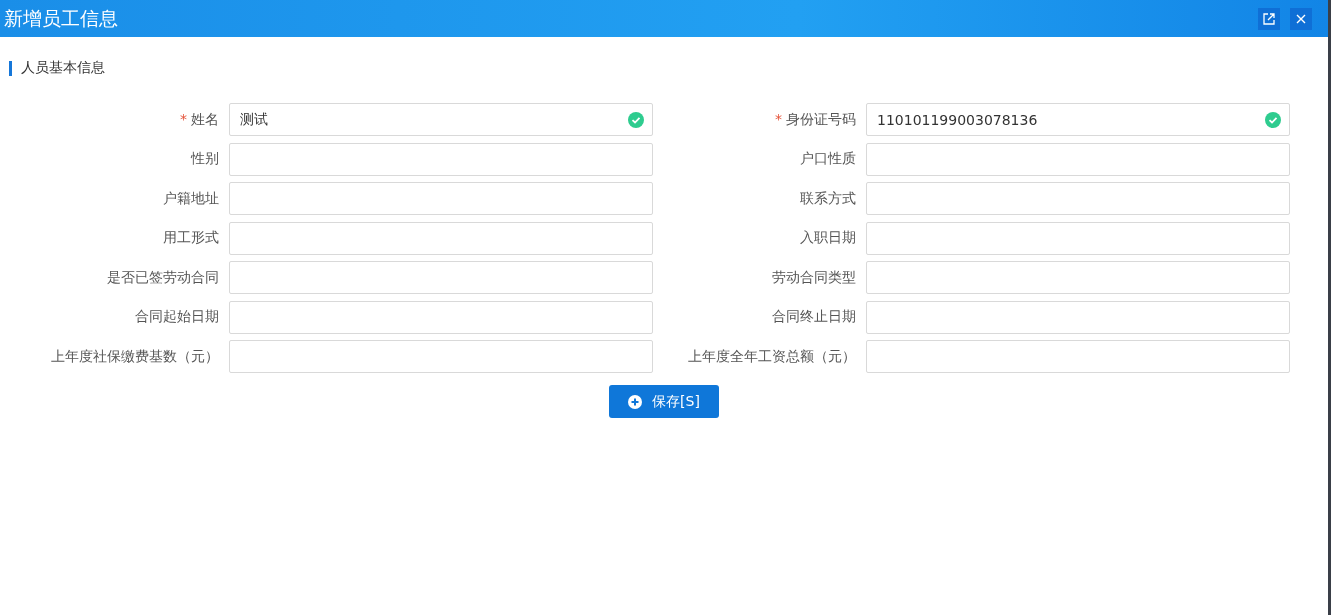 This screenshot has height=615, width=1331. What do you see at coordinates (190, 238) in the screenshot?
I see `field-label: 用工形式` at bounding box center [190, 238].